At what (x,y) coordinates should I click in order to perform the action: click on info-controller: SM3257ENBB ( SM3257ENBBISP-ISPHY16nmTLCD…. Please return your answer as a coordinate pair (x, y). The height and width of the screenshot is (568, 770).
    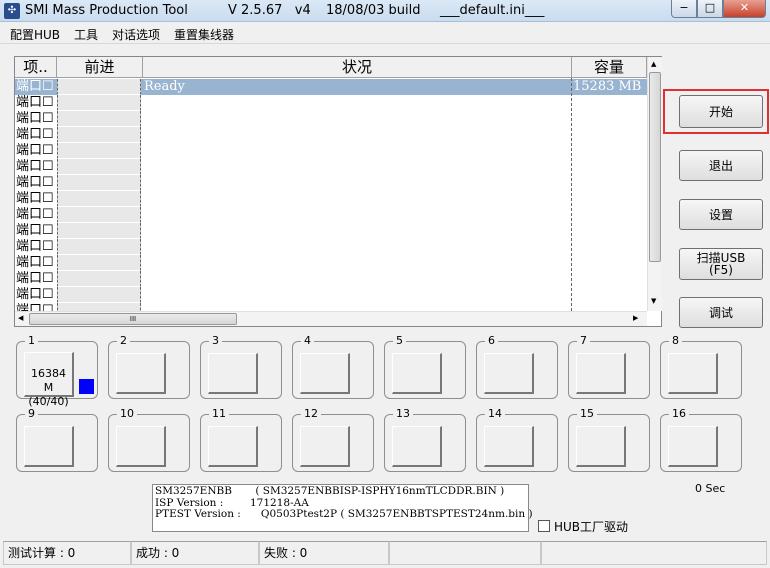
    Looking at the image, I should click on (330, 491).